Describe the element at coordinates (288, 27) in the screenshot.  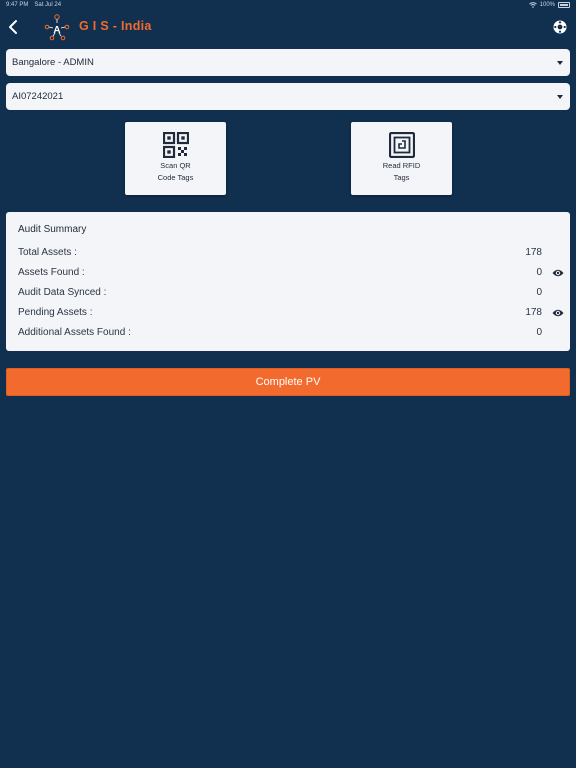
I see `nav-bar: A G I S - India` at that location.